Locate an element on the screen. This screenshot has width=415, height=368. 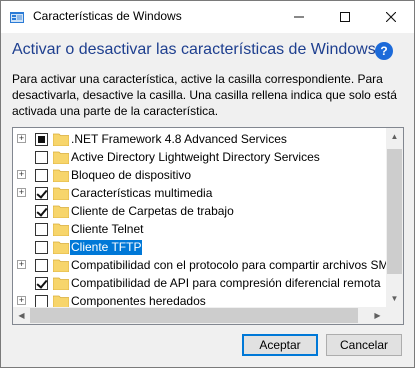
feature-label: Cliente Telnet is located at coordinates (107, 229).